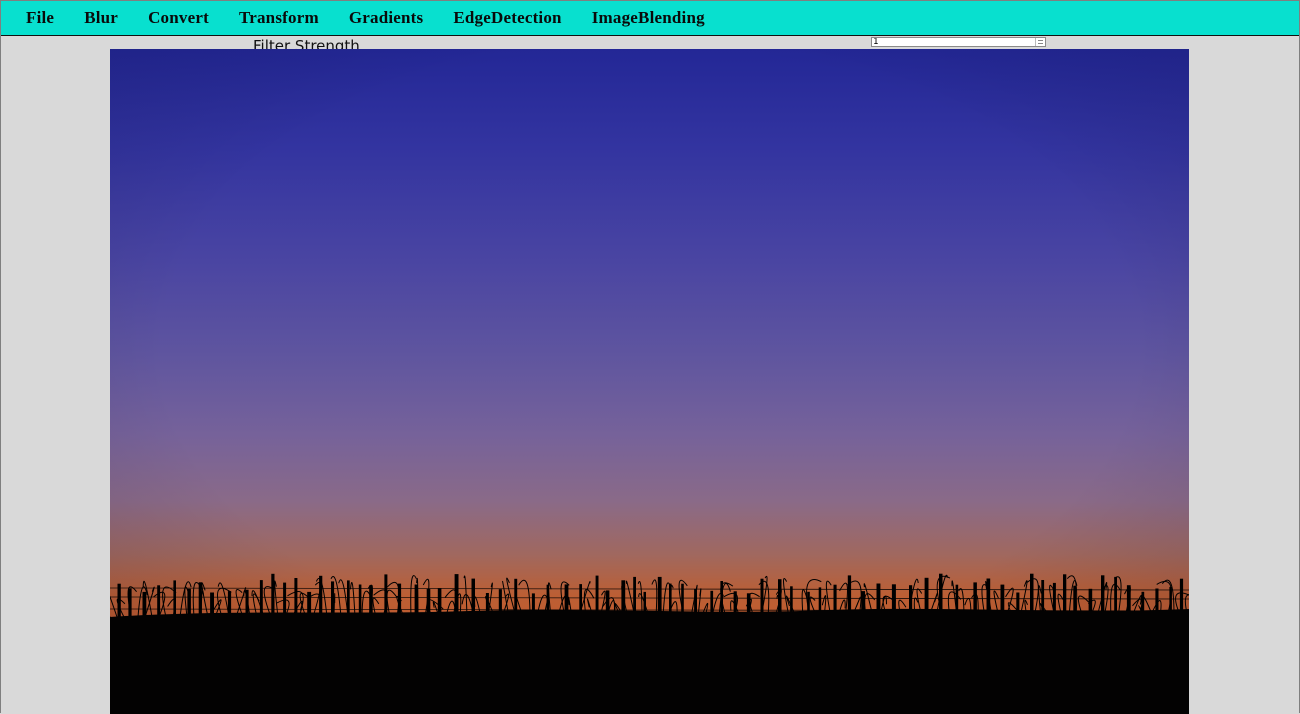  I want to click on menu-file: File, so click(35, 18).